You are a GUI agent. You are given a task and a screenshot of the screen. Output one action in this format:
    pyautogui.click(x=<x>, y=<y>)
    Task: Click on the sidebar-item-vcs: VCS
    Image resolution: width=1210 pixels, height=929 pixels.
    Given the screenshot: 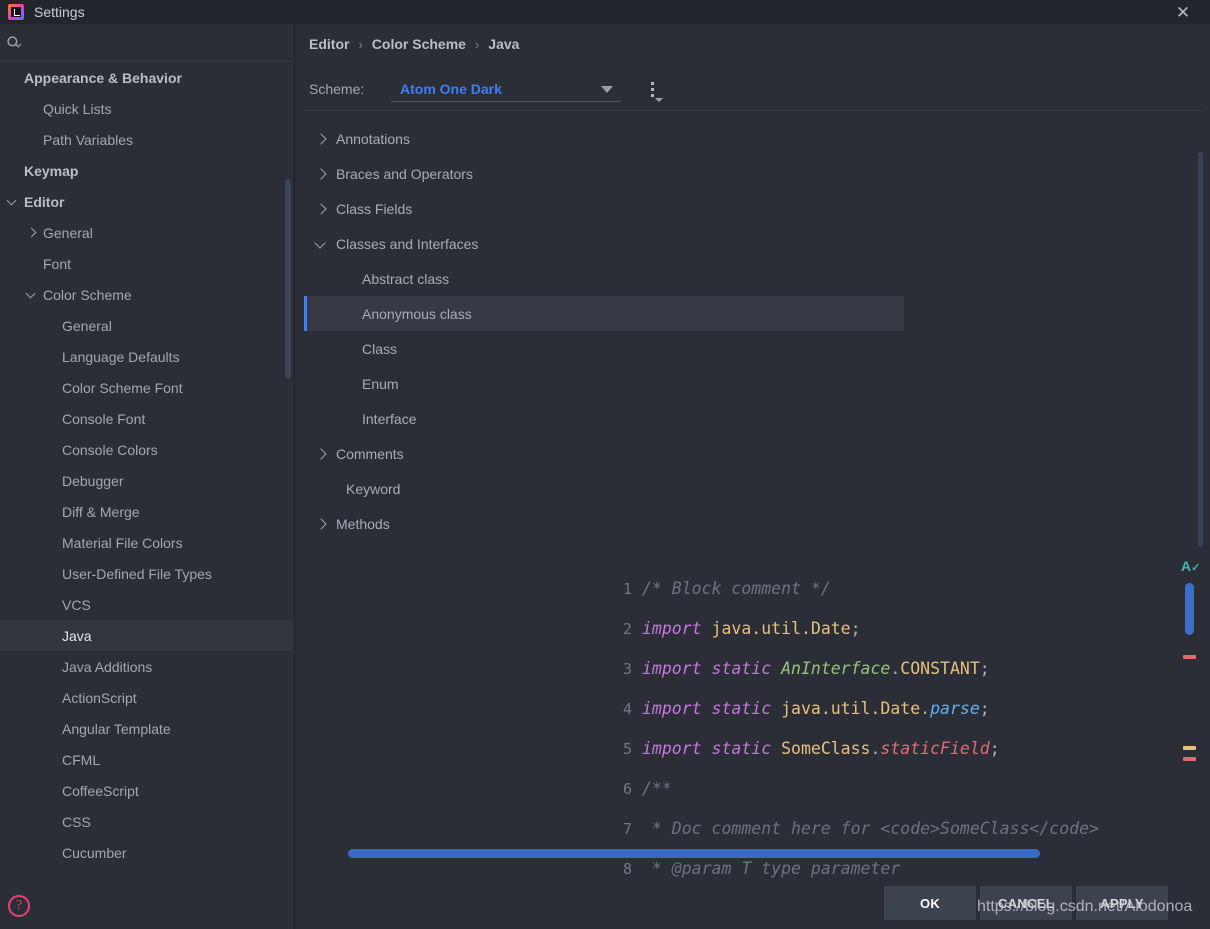 What is the action you would take?
    pyautogui.click(x=147, y=604)
    